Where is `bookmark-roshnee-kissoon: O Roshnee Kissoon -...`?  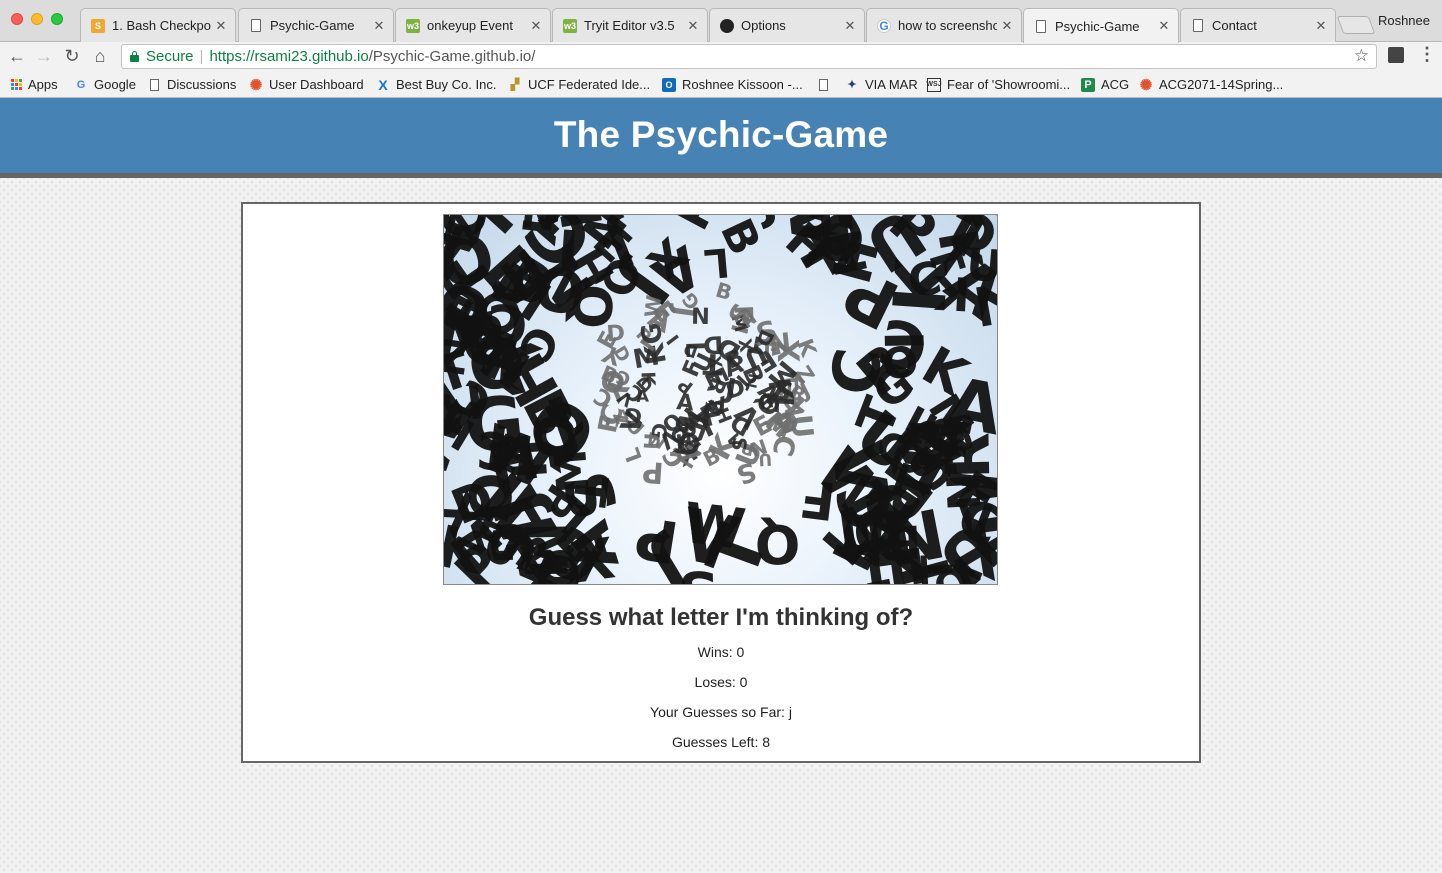 bookmark-roshnee-kissoon: O Roshnee Kissoon -... is located at coordinates (732, 84).